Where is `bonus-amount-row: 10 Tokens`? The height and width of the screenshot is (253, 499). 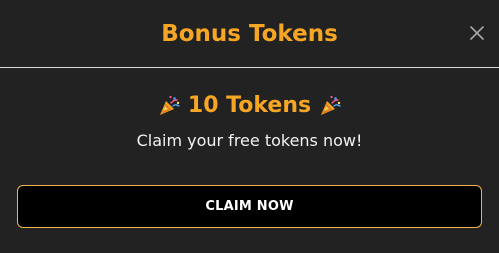 bonus-amount-row: 10 Tokens is located at coordinates (249, 106).